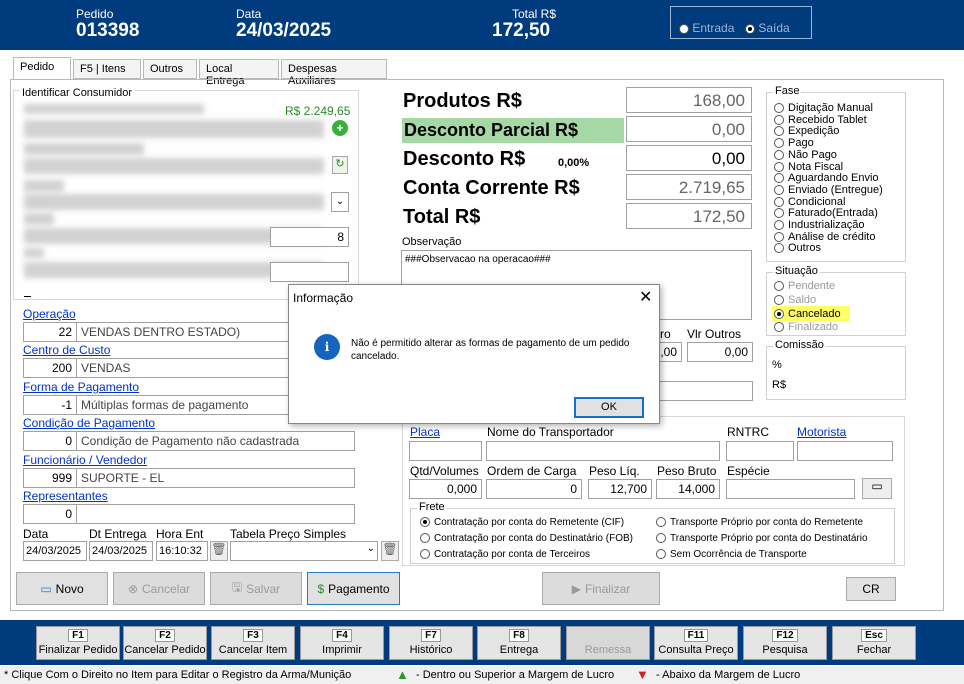  What do you see at coordinates (601, 588) in the screenshot?
I see `finalizar-button: ▶ Finalizar` at bounding box center [601, 588].